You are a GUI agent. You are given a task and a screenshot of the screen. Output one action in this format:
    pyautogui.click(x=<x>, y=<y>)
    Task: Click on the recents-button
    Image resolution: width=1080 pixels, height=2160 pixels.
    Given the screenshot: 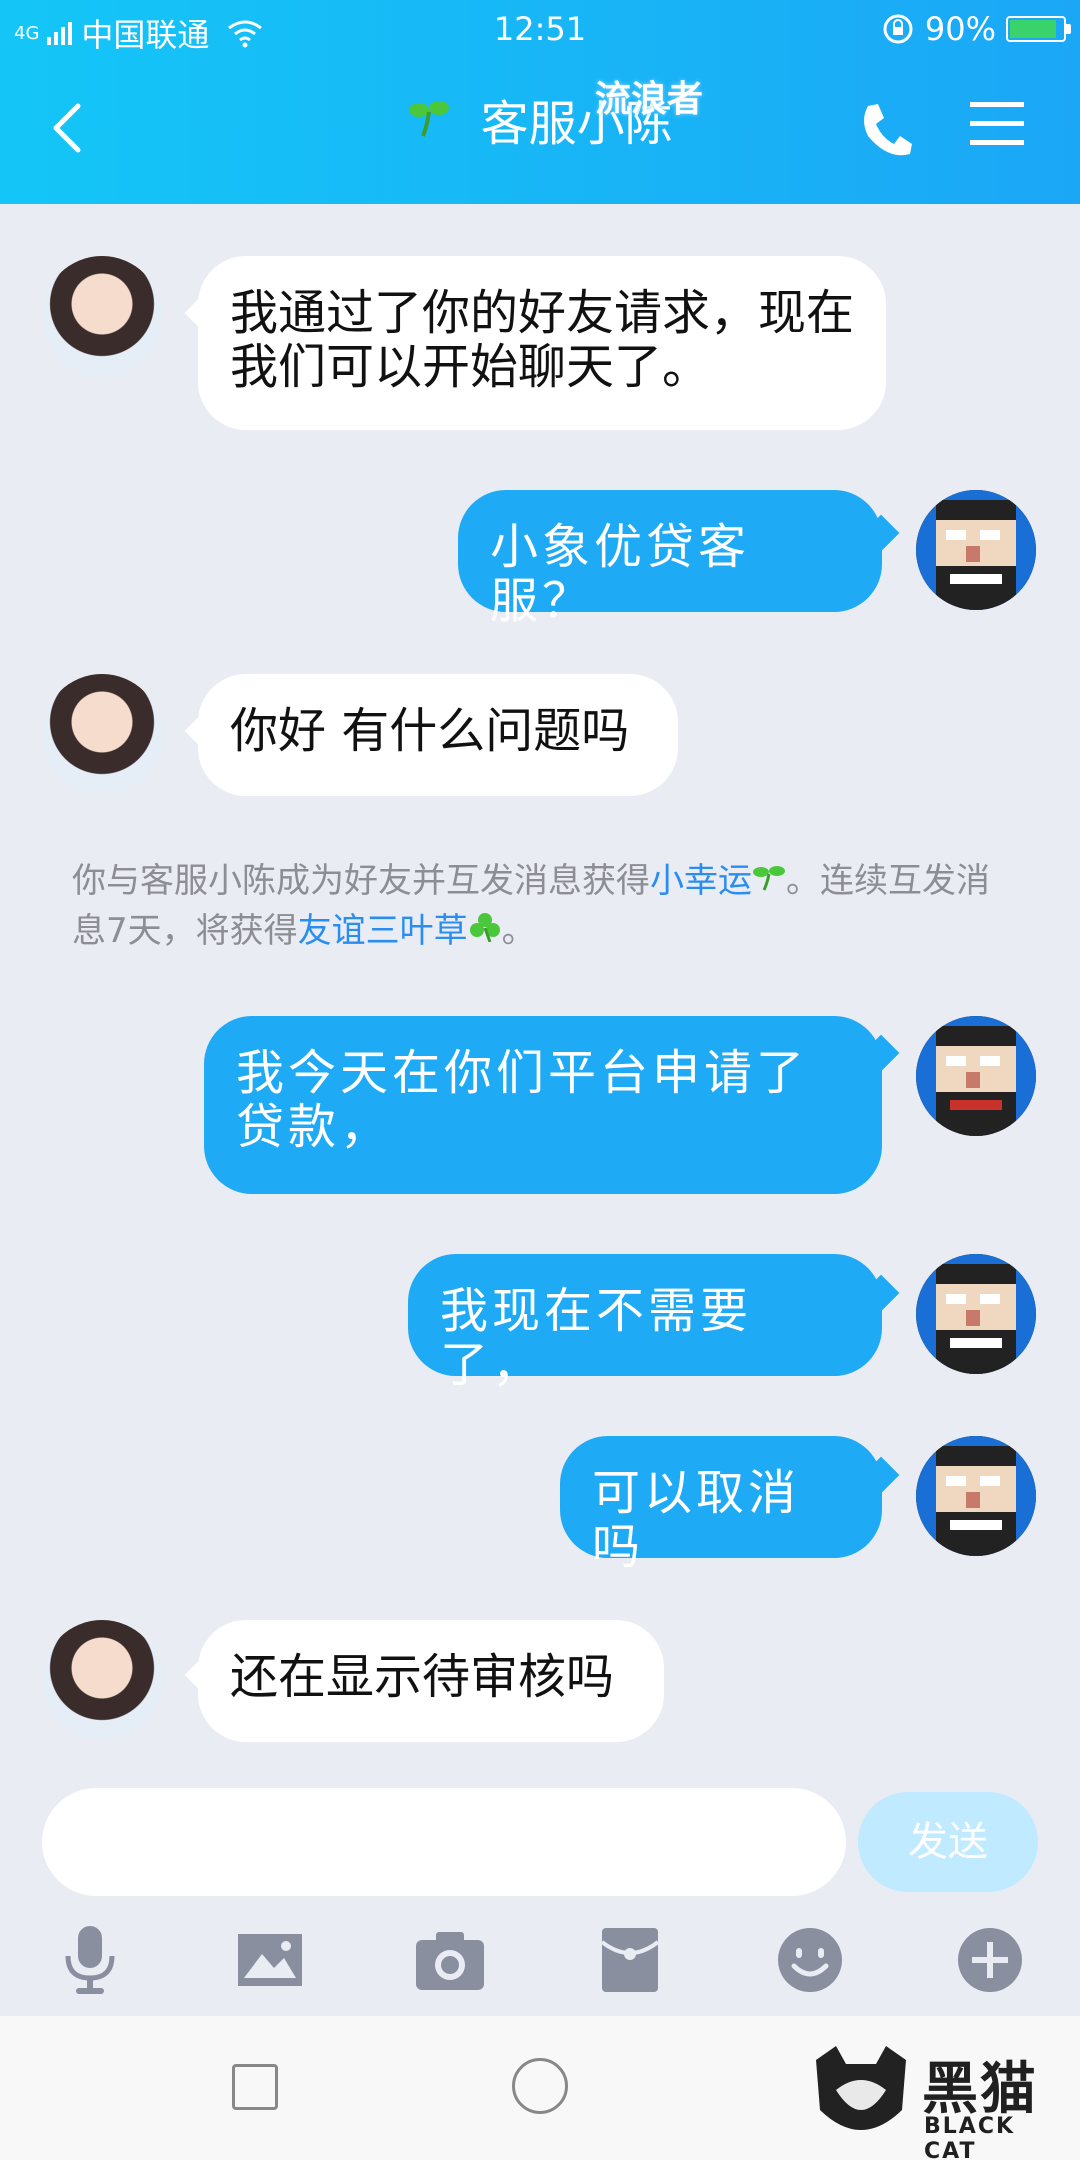 What is the action you would take?
    pyautogui.click(x=255, y=2087)
    